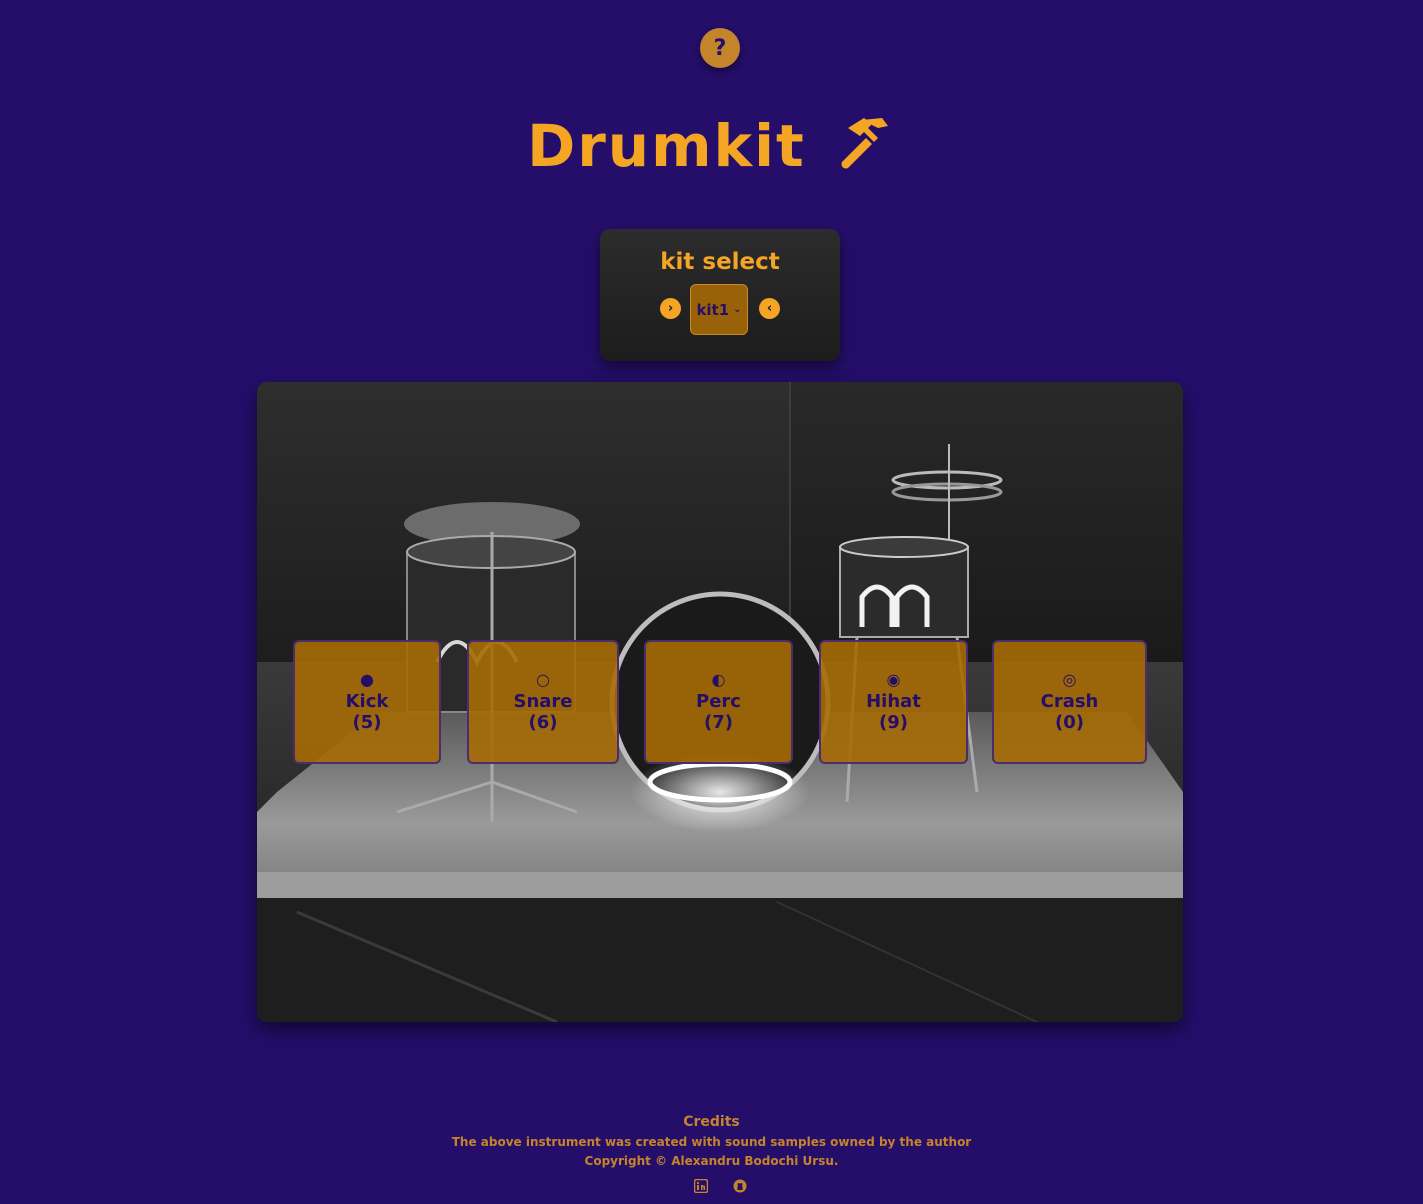 The image size is (1423, 1204). I want to click on question-icon: ?, so click(720, 48).